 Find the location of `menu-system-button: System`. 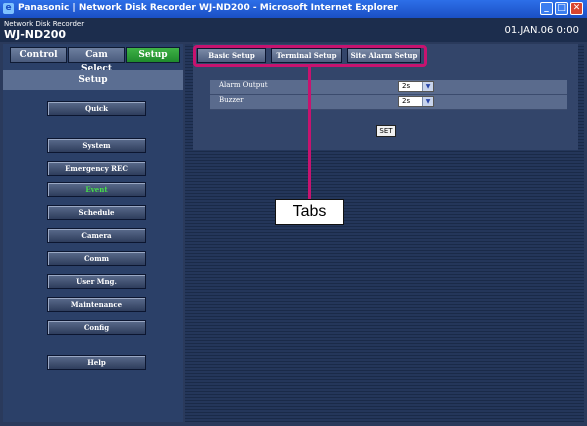

menu-system-button: System is located at coordinates (96, 145).